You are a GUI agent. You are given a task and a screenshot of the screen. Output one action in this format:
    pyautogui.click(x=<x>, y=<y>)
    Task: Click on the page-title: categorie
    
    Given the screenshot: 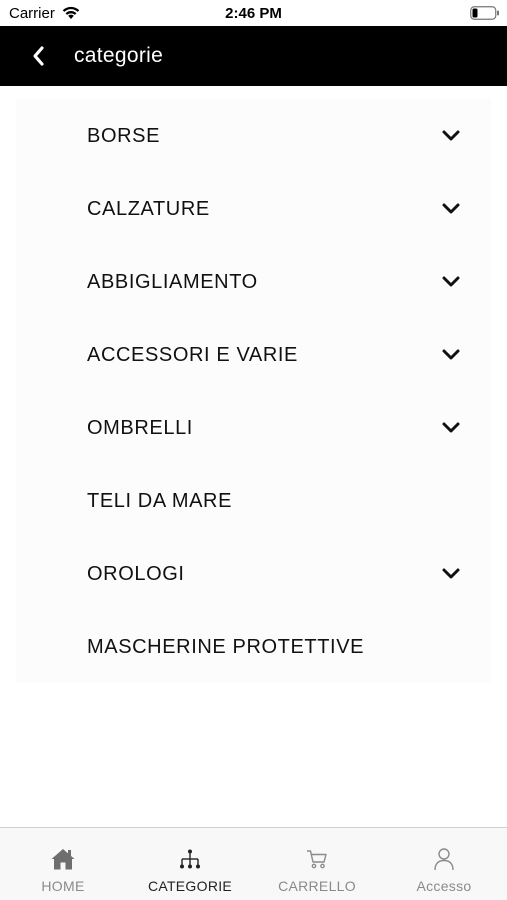 What is the action you would take?
    pyautogui.click(x=119, y=55)
    